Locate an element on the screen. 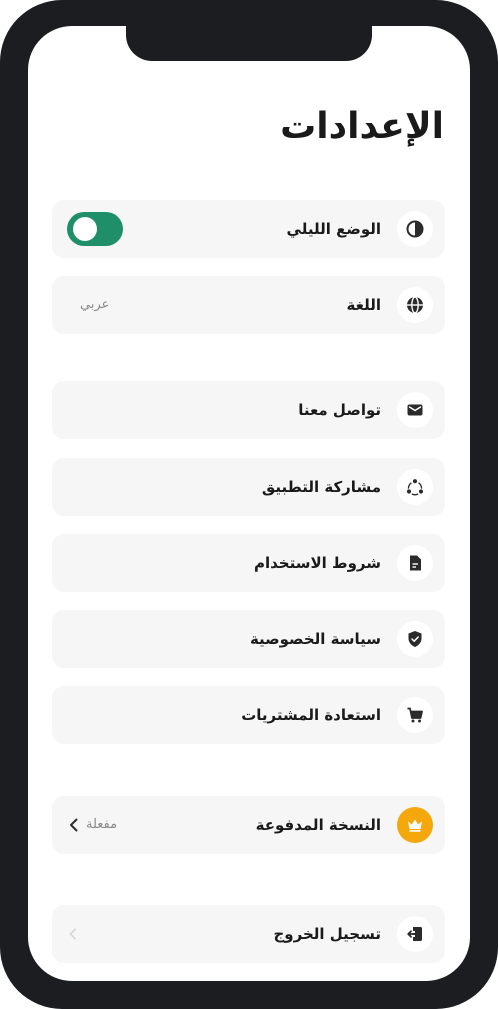  logout-icon is located at coordinates (415, 934).